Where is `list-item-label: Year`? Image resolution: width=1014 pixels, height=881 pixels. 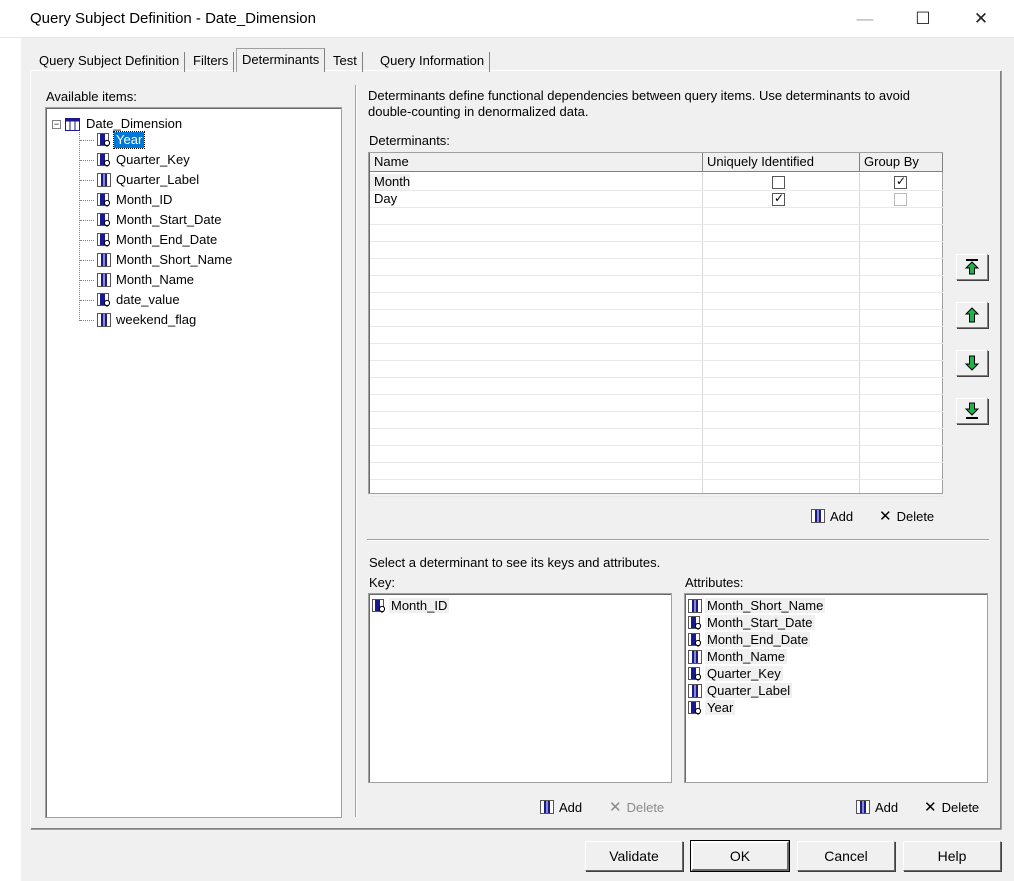 list-item-label: Year is located at coordinates (720, 707).